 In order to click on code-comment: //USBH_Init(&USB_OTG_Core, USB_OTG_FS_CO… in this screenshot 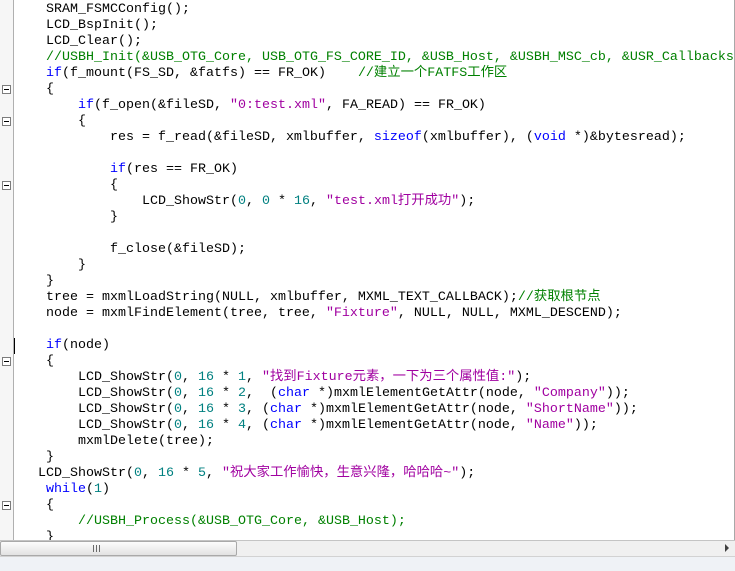, I will do `click(390, 57)`.